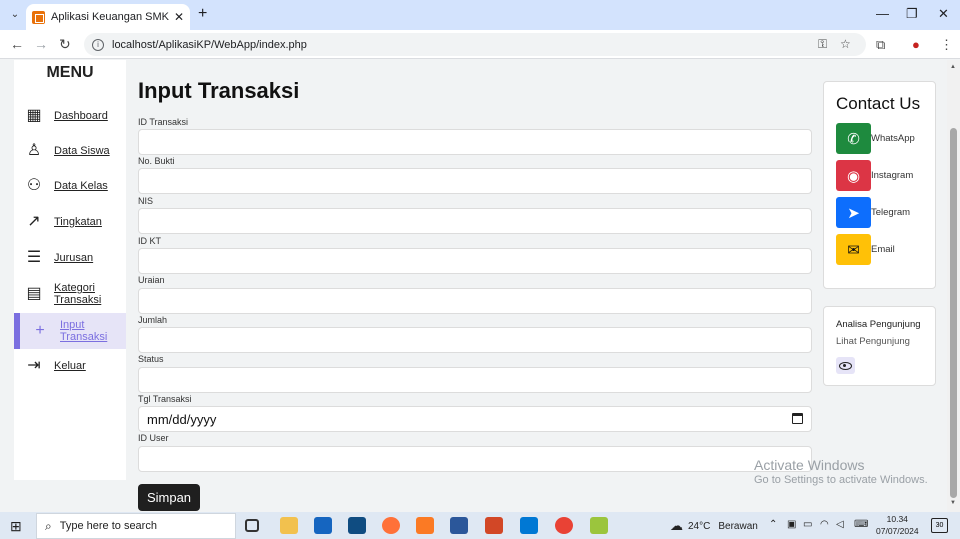 This screenshot has height=539, width=960. I want to click on simpan-button: Simpan, so click(169, 497).